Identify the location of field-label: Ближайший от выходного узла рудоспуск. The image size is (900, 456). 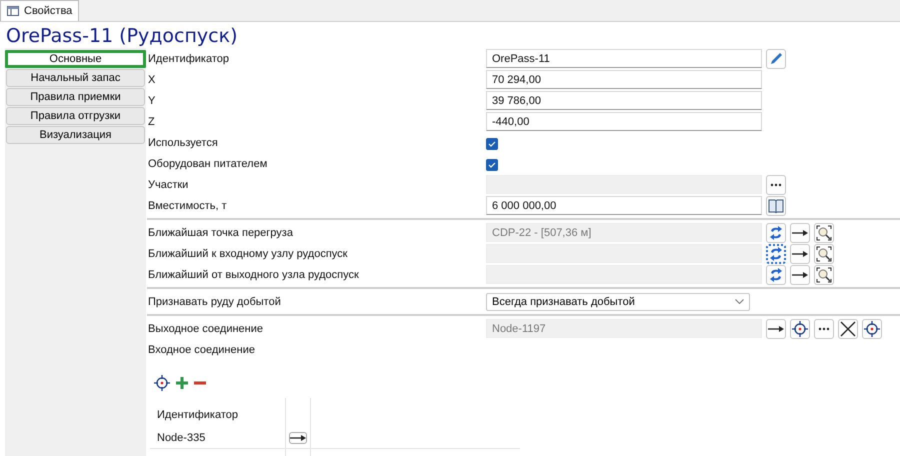
(253, 274).